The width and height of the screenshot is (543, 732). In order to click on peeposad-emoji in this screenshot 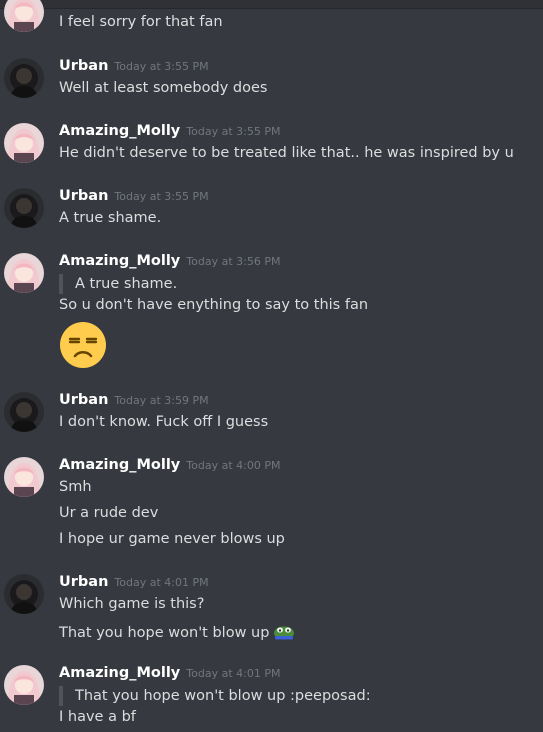, I will do `click(284, 633)`.